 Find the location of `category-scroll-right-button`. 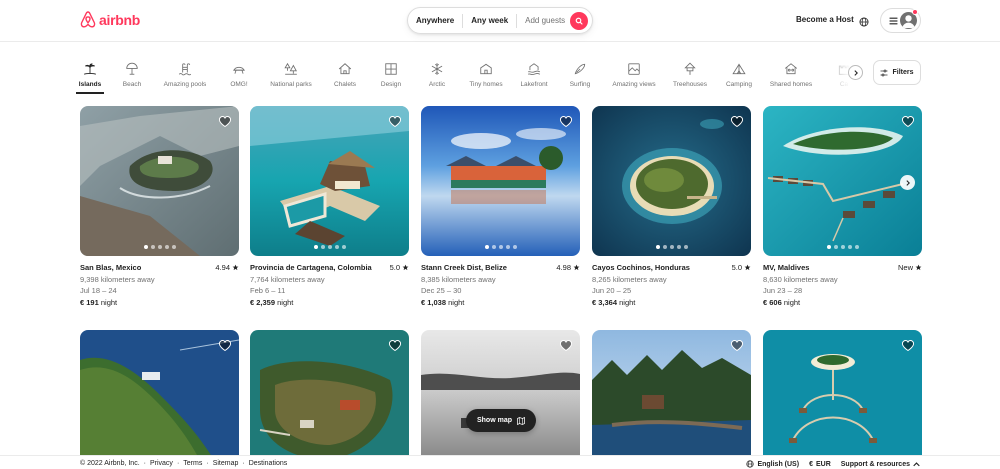

category-scroll-right-button is located at coordinates (855, 72).